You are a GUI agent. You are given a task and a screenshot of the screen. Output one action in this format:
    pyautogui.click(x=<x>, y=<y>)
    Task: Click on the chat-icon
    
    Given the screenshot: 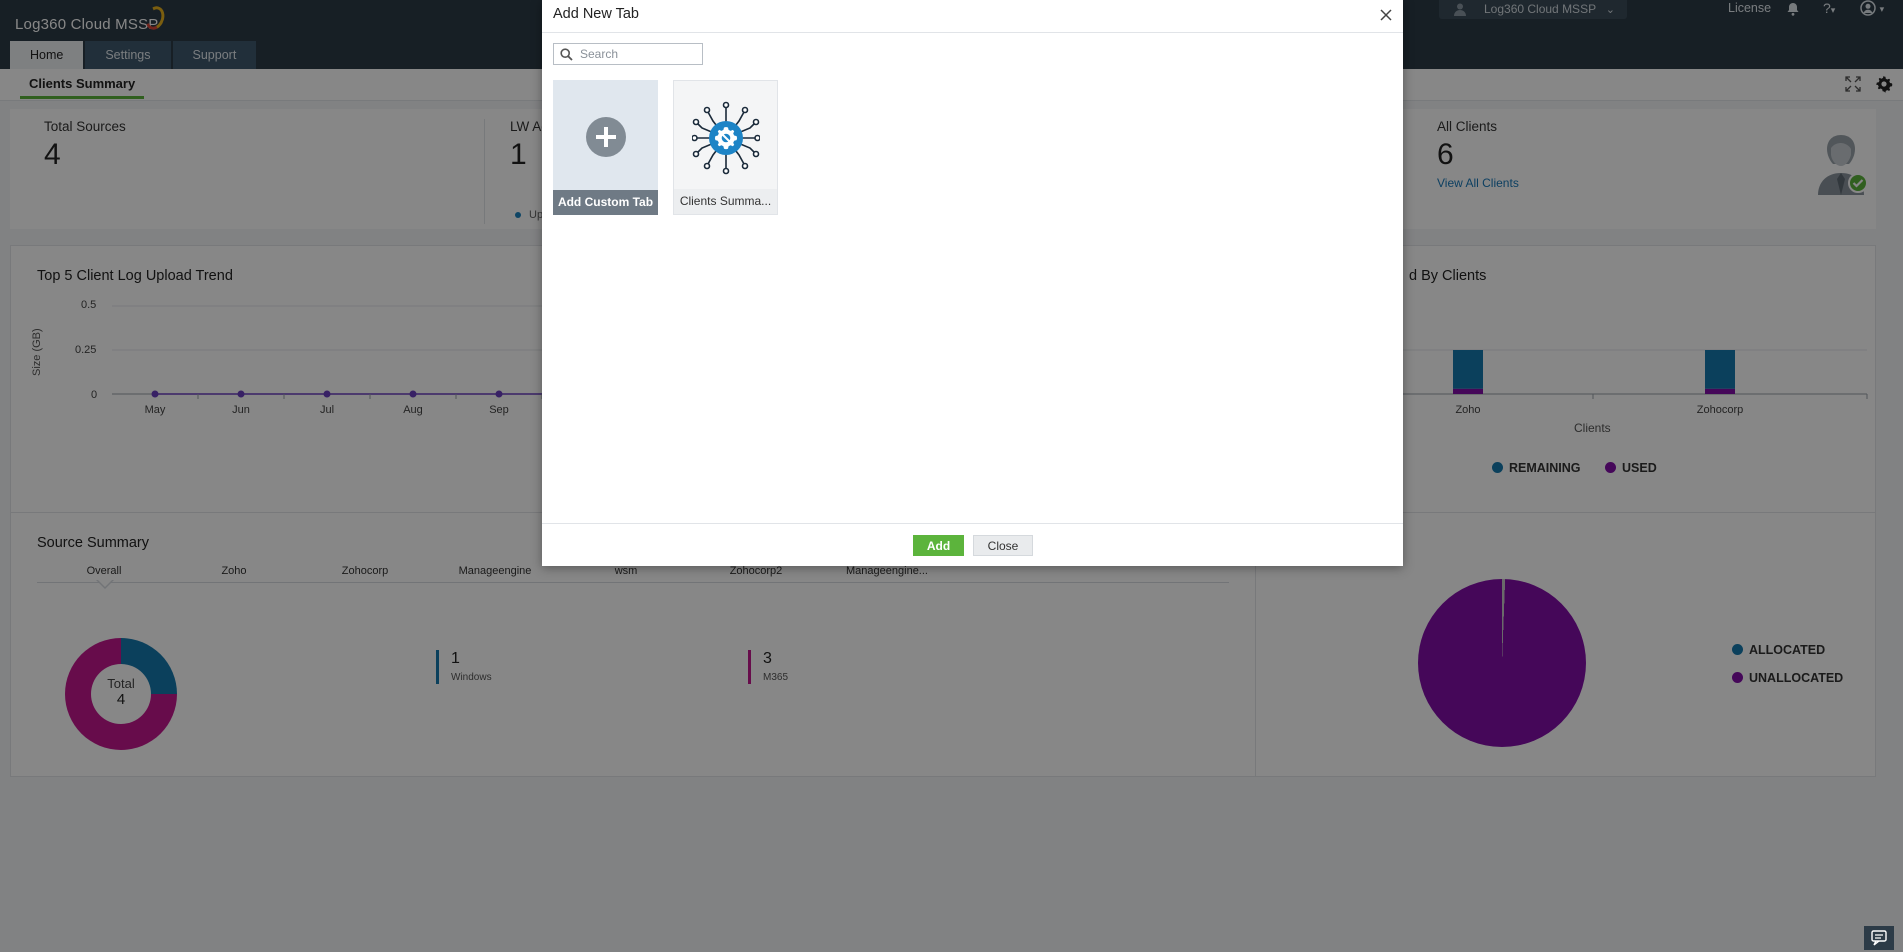 What is the action you would take?
    pyautogui.click(x=1879, y=938)
    